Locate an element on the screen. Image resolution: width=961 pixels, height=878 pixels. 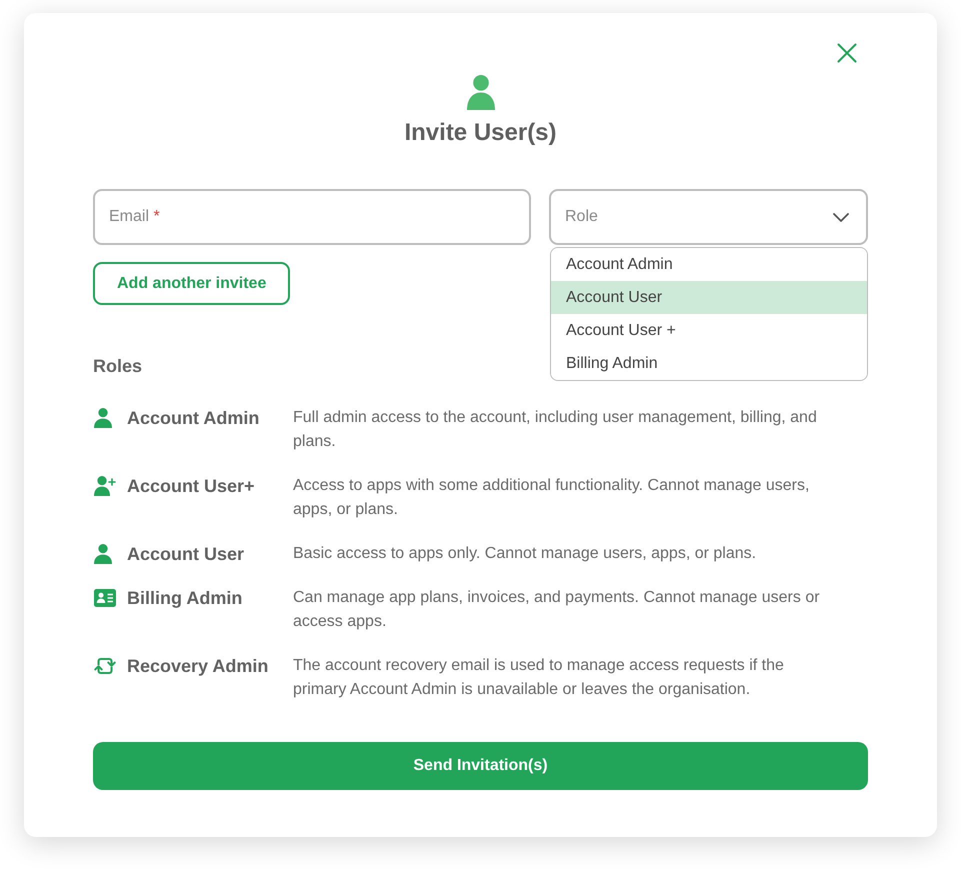
email-field: Email * is located at coordinates (312, 217).